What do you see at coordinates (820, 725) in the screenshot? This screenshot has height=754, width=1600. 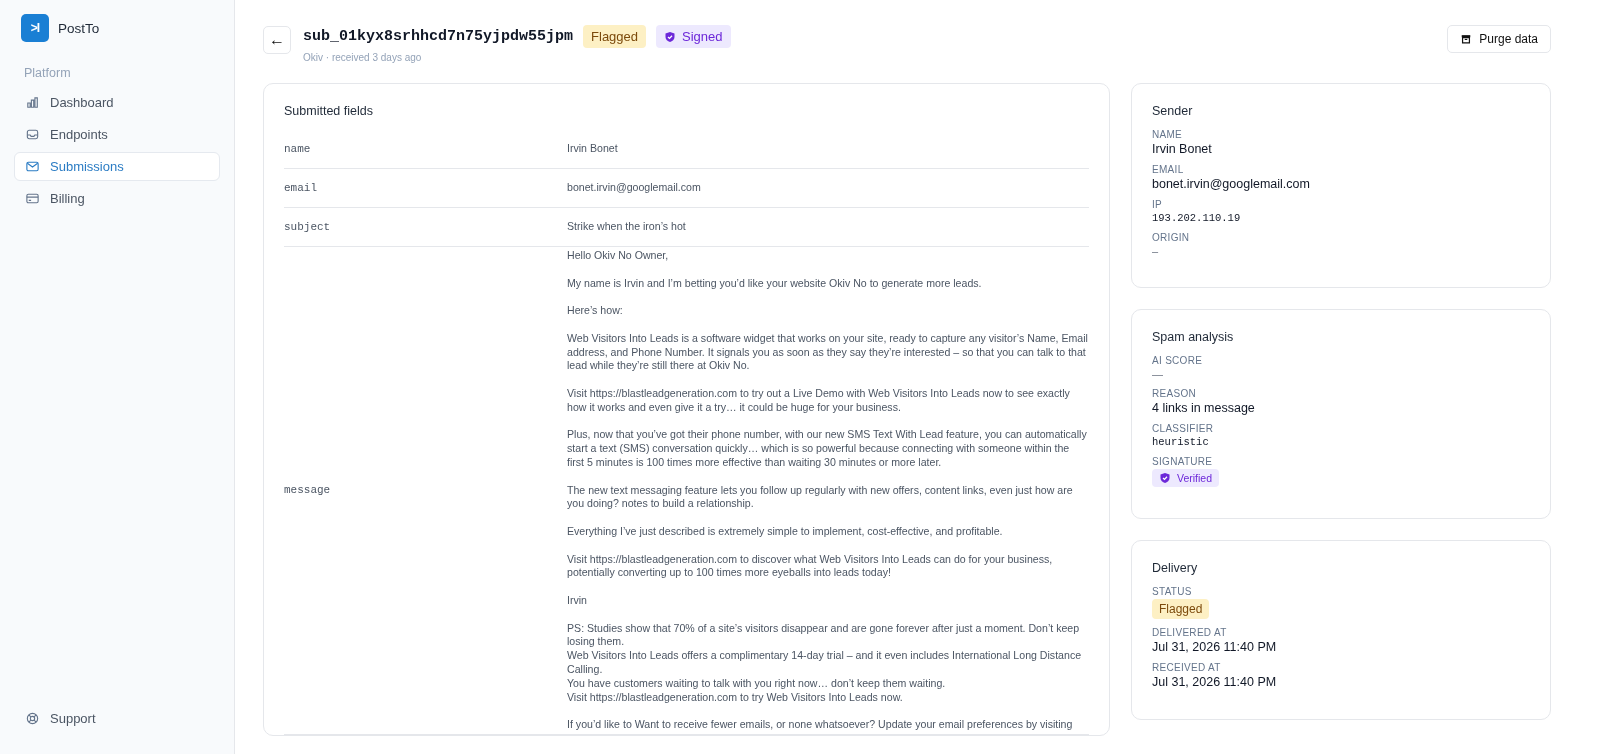 I see `field-value: If you’d like to Want to receive fewer emails, or none whatsoever? Update your email preferences by visiting` at bounding box center [820, 725].